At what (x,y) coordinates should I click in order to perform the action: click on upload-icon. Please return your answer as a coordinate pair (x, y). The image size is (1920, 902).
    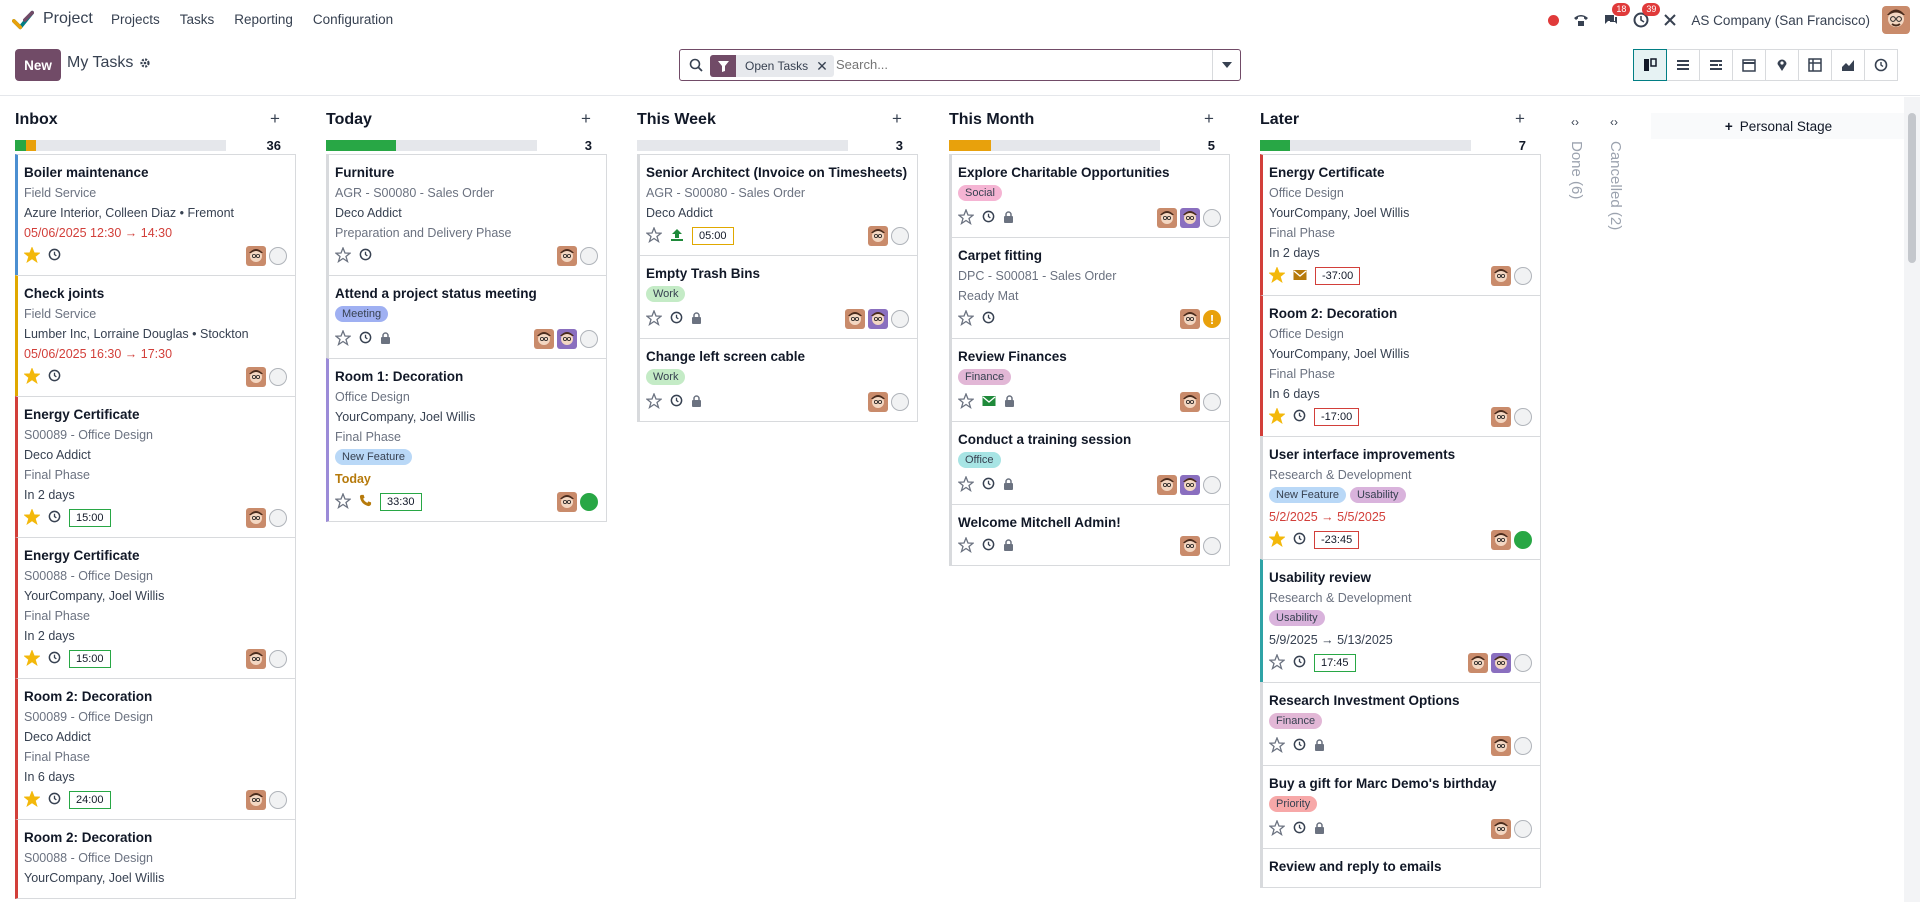
    Looking at the image, I should click on (677, 236).